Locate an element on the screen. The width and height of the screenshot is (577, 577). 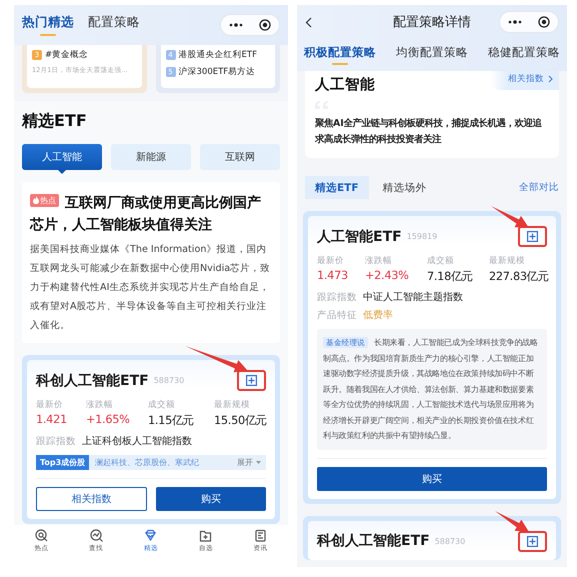
hot-item-title: 港股通央企红利ETF is located at coordinates (217, 55).